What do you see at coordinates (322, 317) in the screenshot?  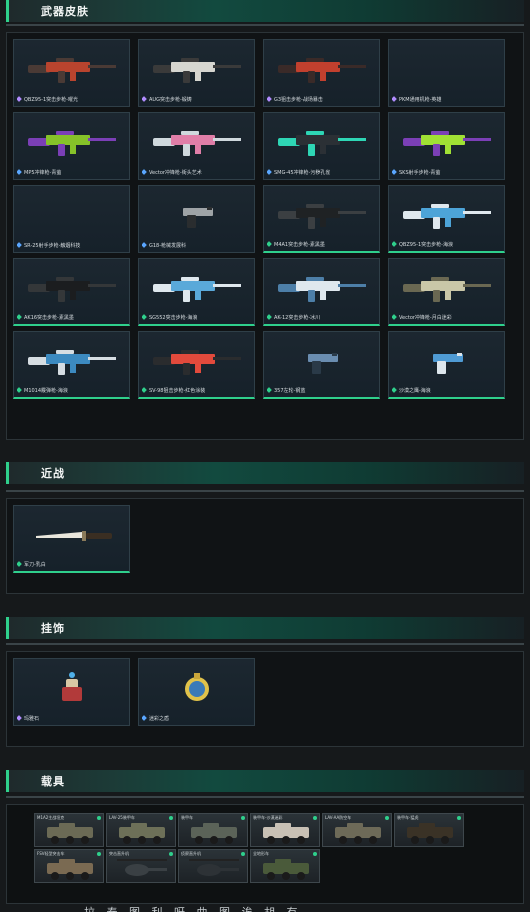 I see `item-label: AK-12突击步枪-冰川` at bounding box center [322, 317].